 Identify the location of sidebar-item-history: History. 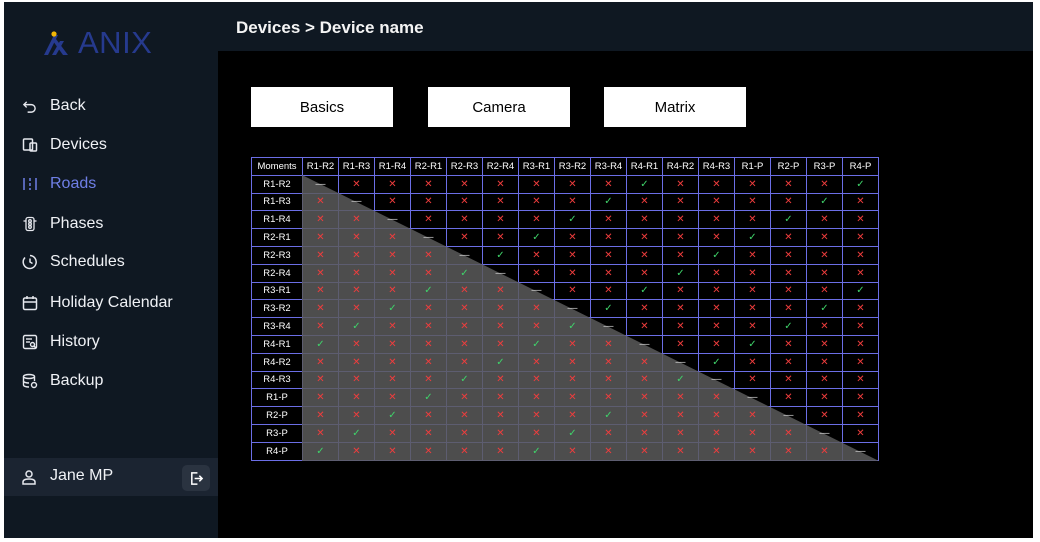
(60, 342).